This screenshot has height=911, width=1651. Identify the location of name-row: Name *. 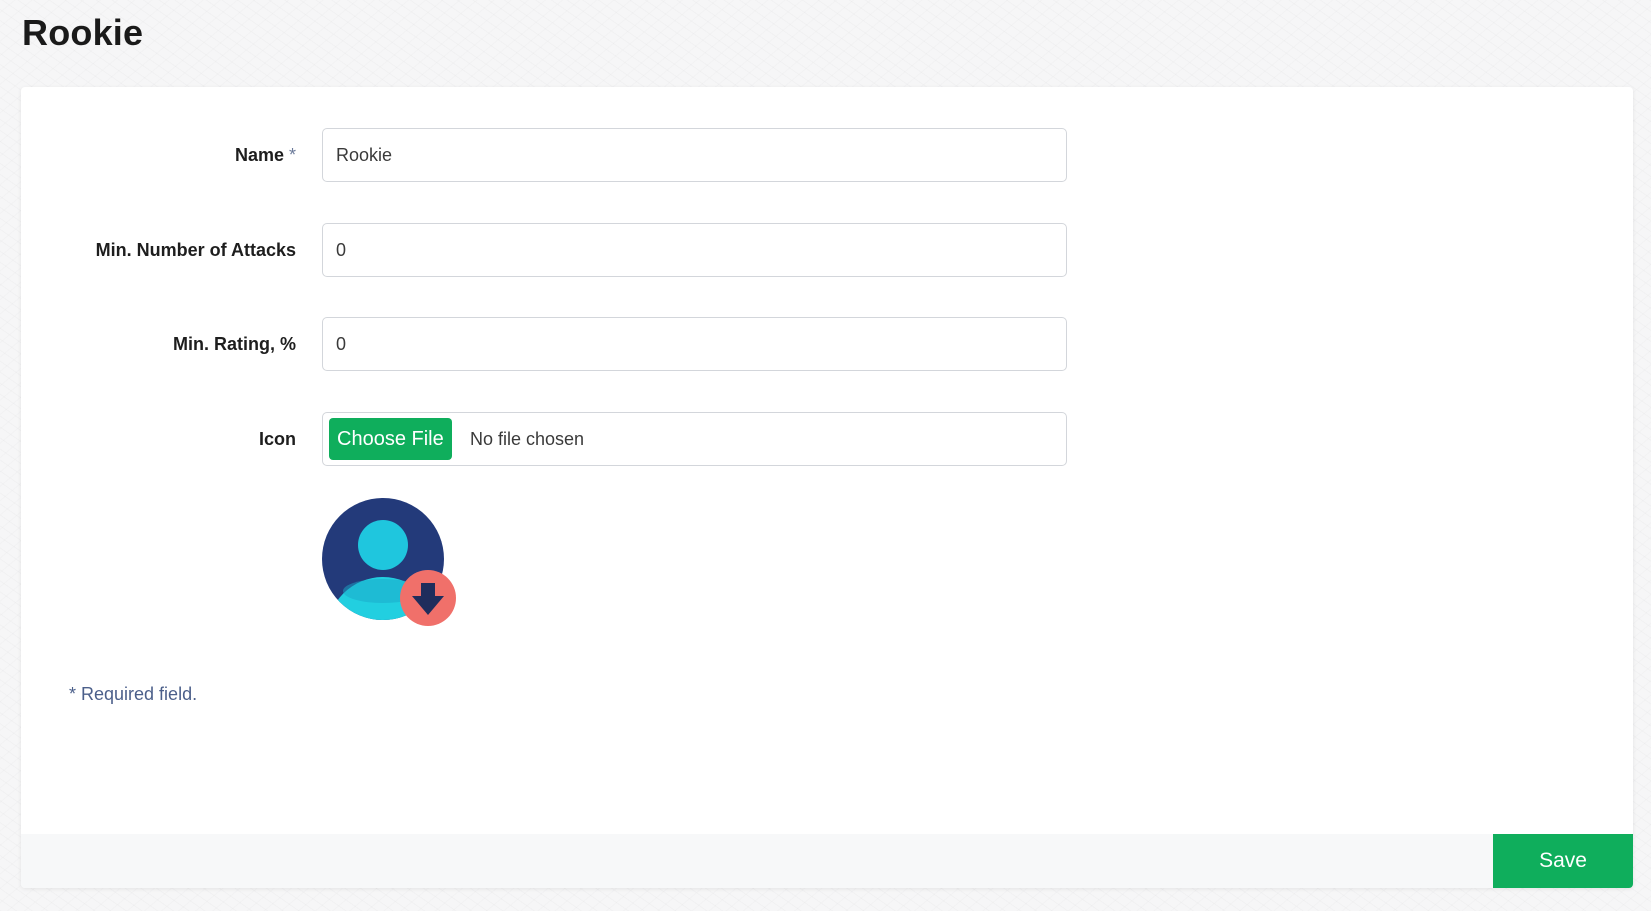
(827, 155).